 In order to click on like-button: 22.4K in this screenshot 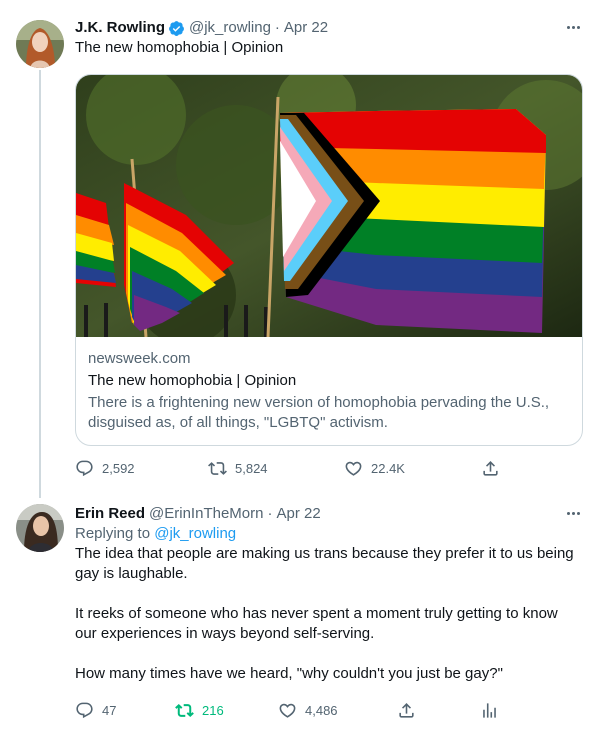, I will do `click(374, 468)`.